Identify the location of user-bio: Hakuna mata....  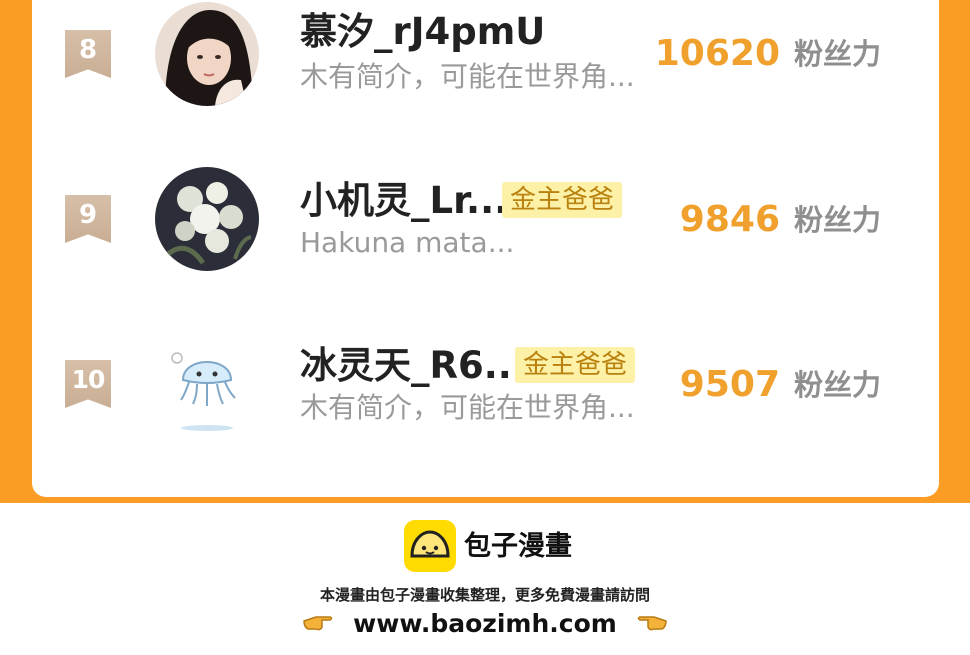
(407, 242).